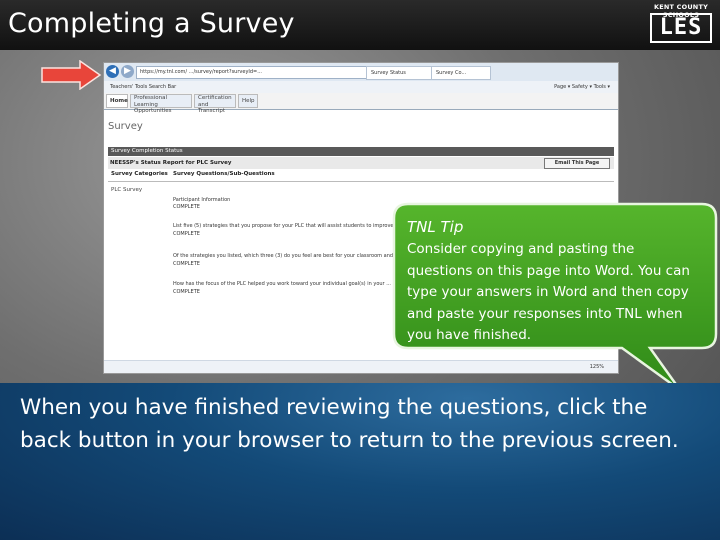 The width and height of the screenshot is (720, 540). Describe the element at coordinates (127, 190) in the screenshot. I see `survey-category: PLC Survey` at that location.